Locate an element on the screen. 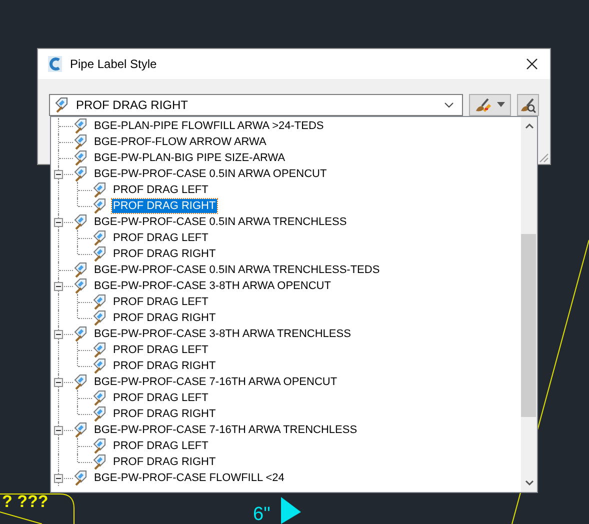 The height and width of the screenshot is (524, 589). brush-magnifier-icon is located at coordinates (528, 105).